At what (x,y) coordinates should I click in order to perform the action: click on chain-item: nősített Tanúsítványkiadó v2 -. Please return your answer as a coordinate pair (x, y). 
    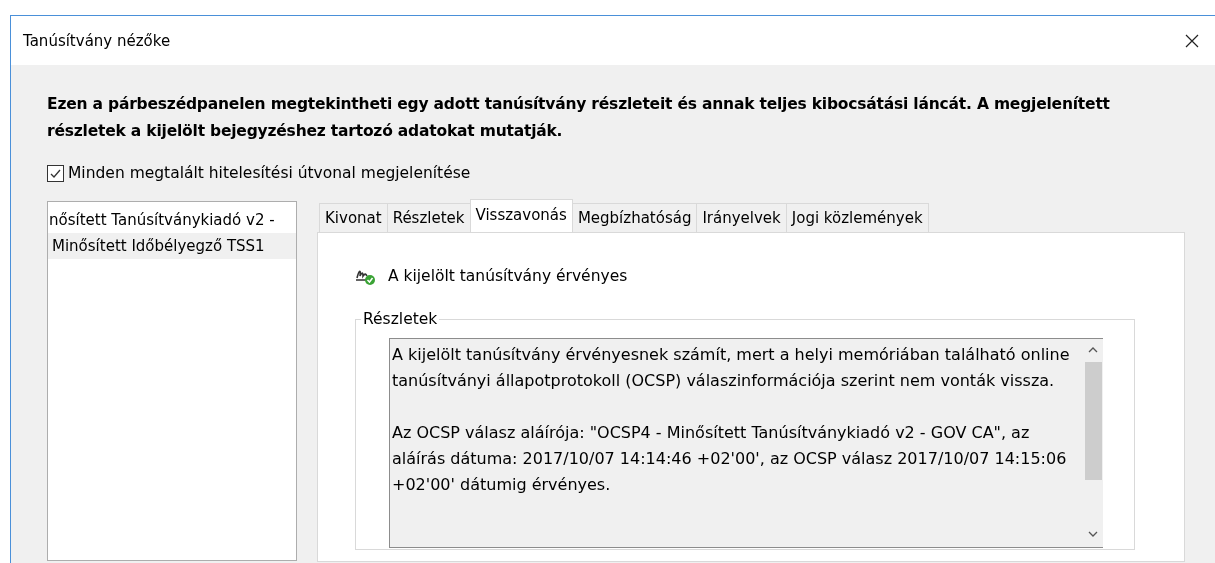
    Looking at the image, I should click on (172, 220).